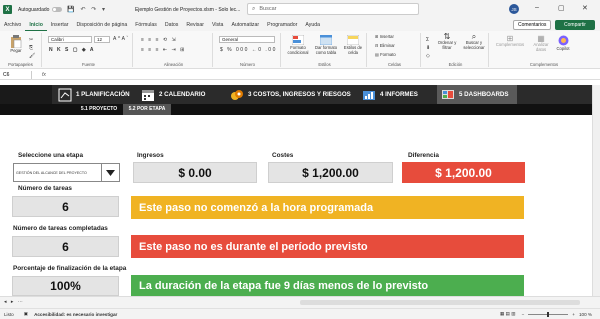 Image resolution: width=600 pixels, height=319 pixels. I want to click on tab-datos: Datos, so click(172, 25).